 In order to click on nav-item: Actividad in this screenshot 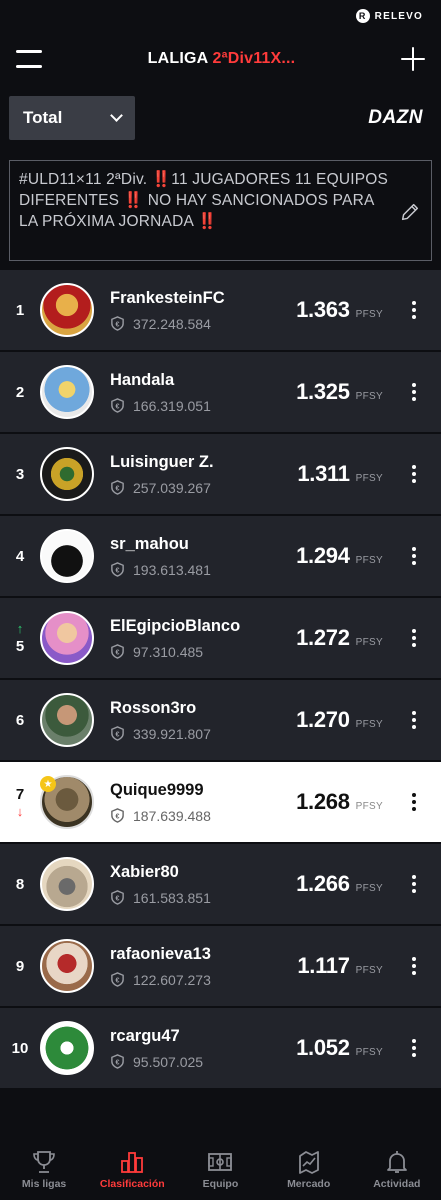, I will do `click(397, 1169)`.